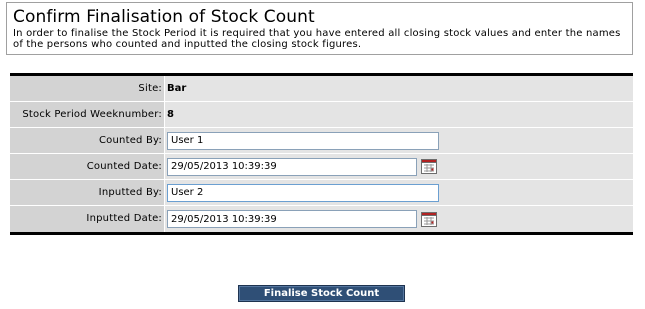 The image size is (645, 309). Describe the element at coordinates (398, 88) in the screenshot. I see `site-value: Bar` at that location.